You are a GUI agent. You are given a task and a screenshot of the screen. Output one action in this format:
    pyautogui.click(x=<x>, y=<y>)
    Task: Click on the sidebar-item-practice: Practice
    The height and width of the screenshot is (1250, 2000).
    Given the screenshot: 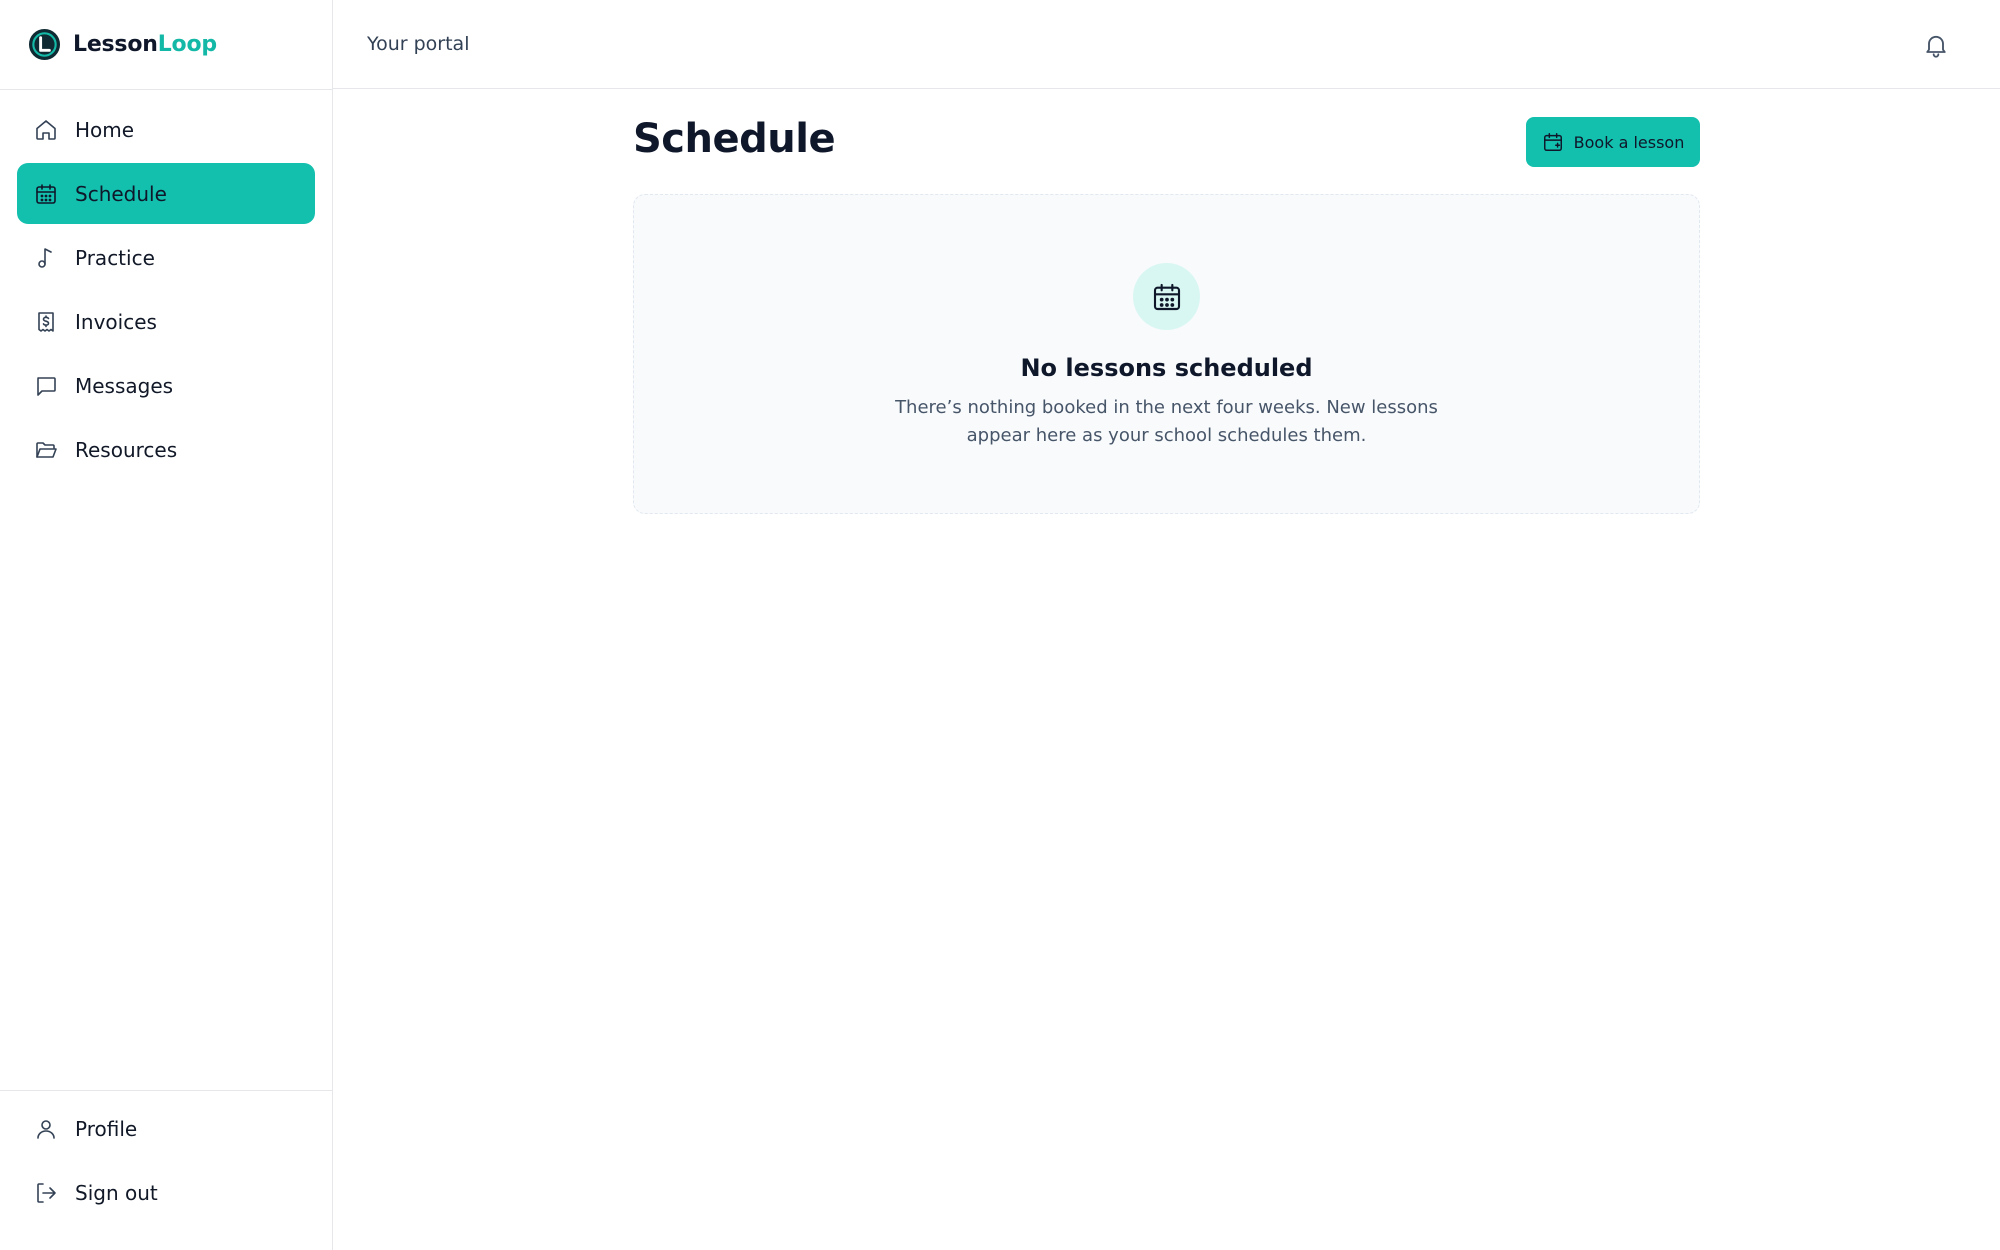 What is the action you would take?
    pyautogui.click(x=166, y=257)
    